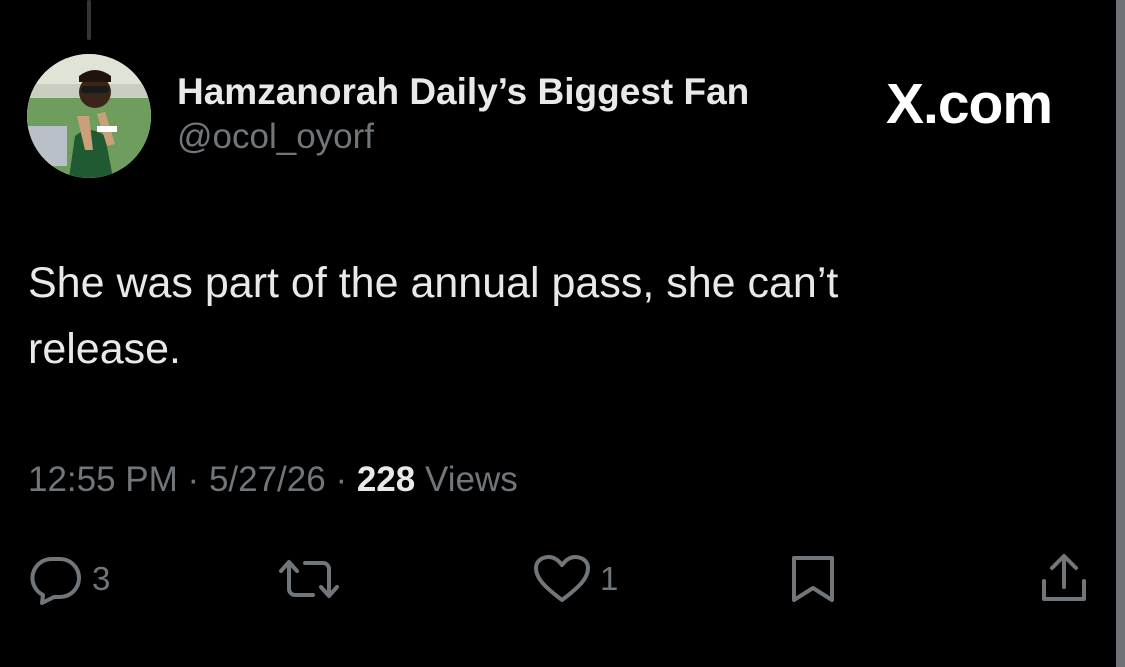 The width and height of the screenshot is (1125, 667). I want to click on share-button, so click(1064, 579).